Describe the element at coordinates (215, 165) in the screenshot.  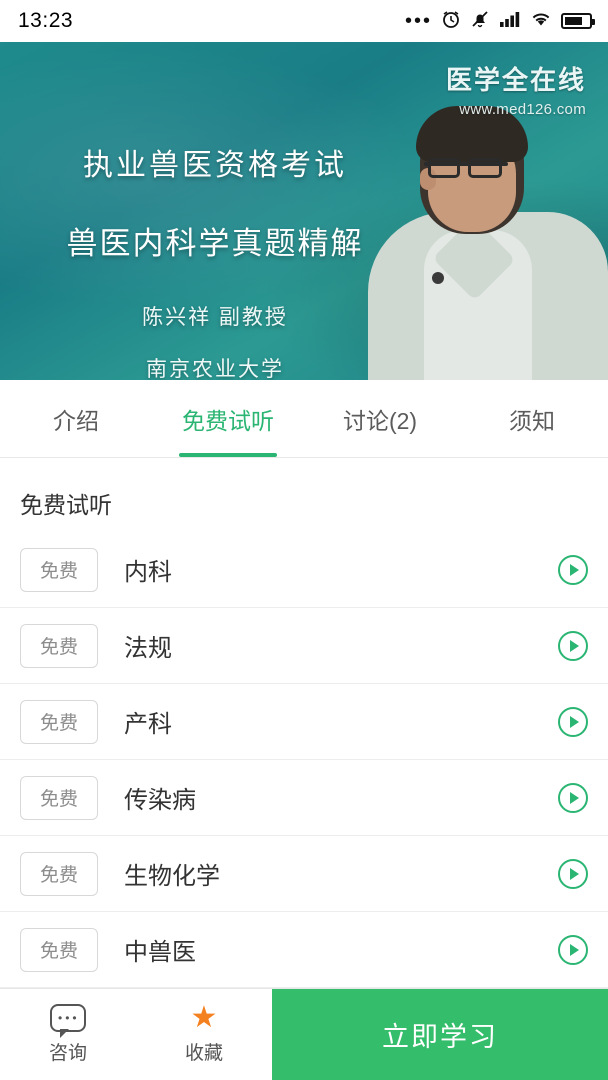
I see `hero-exam-title: 执业兽医资格考试` at that location.